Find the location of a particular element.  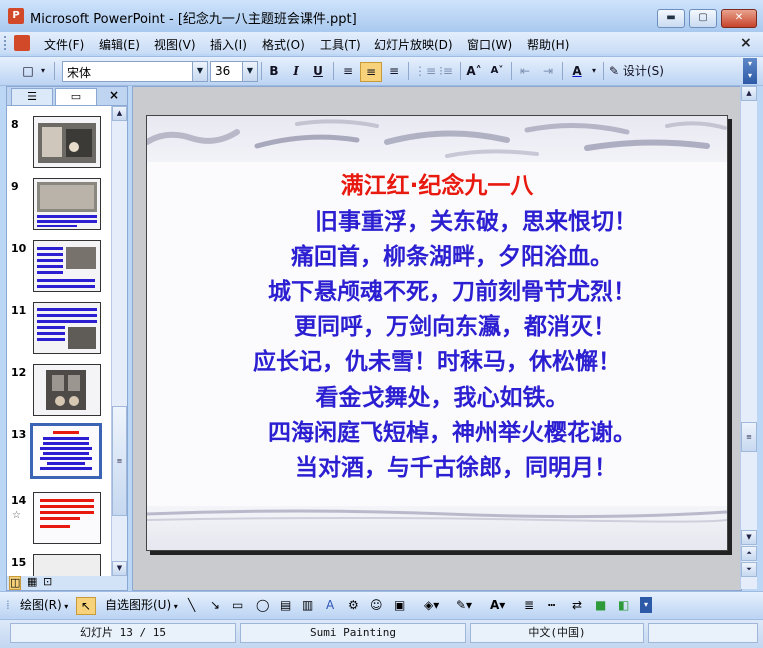

numbering-icon: ⋮≡ is located at coordinates (425, 71).